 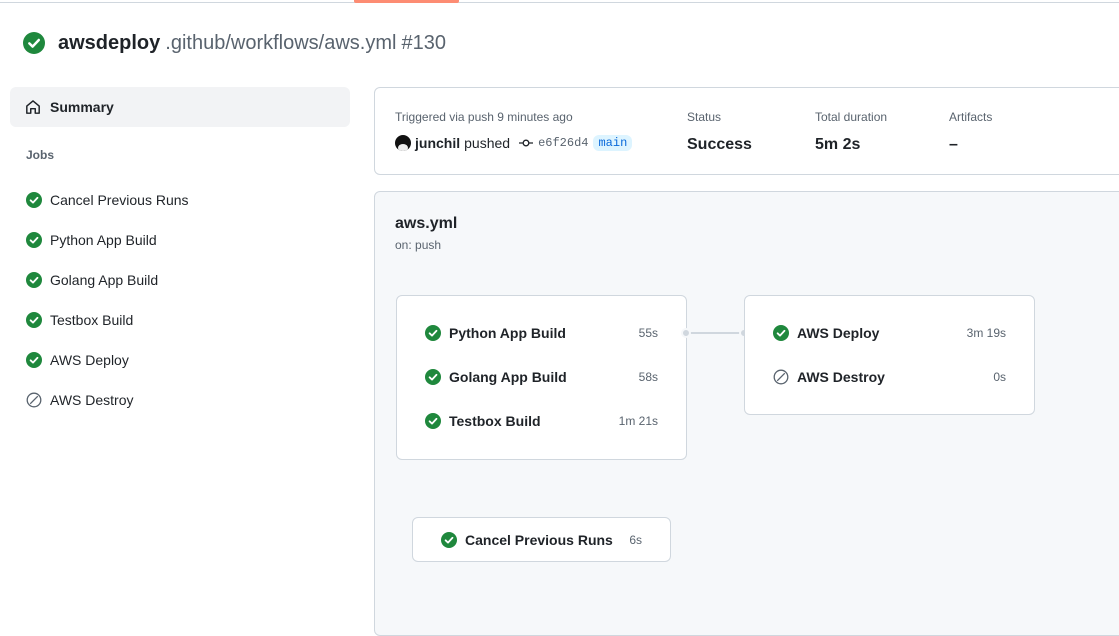 I want to click on graph-job-name: Python App Build, so click(x=507, y=333).